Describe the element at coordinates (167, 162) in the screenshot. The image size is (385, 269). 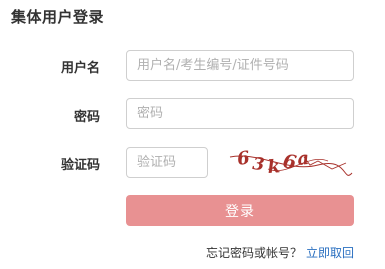
I see `captcha-input` at that location.